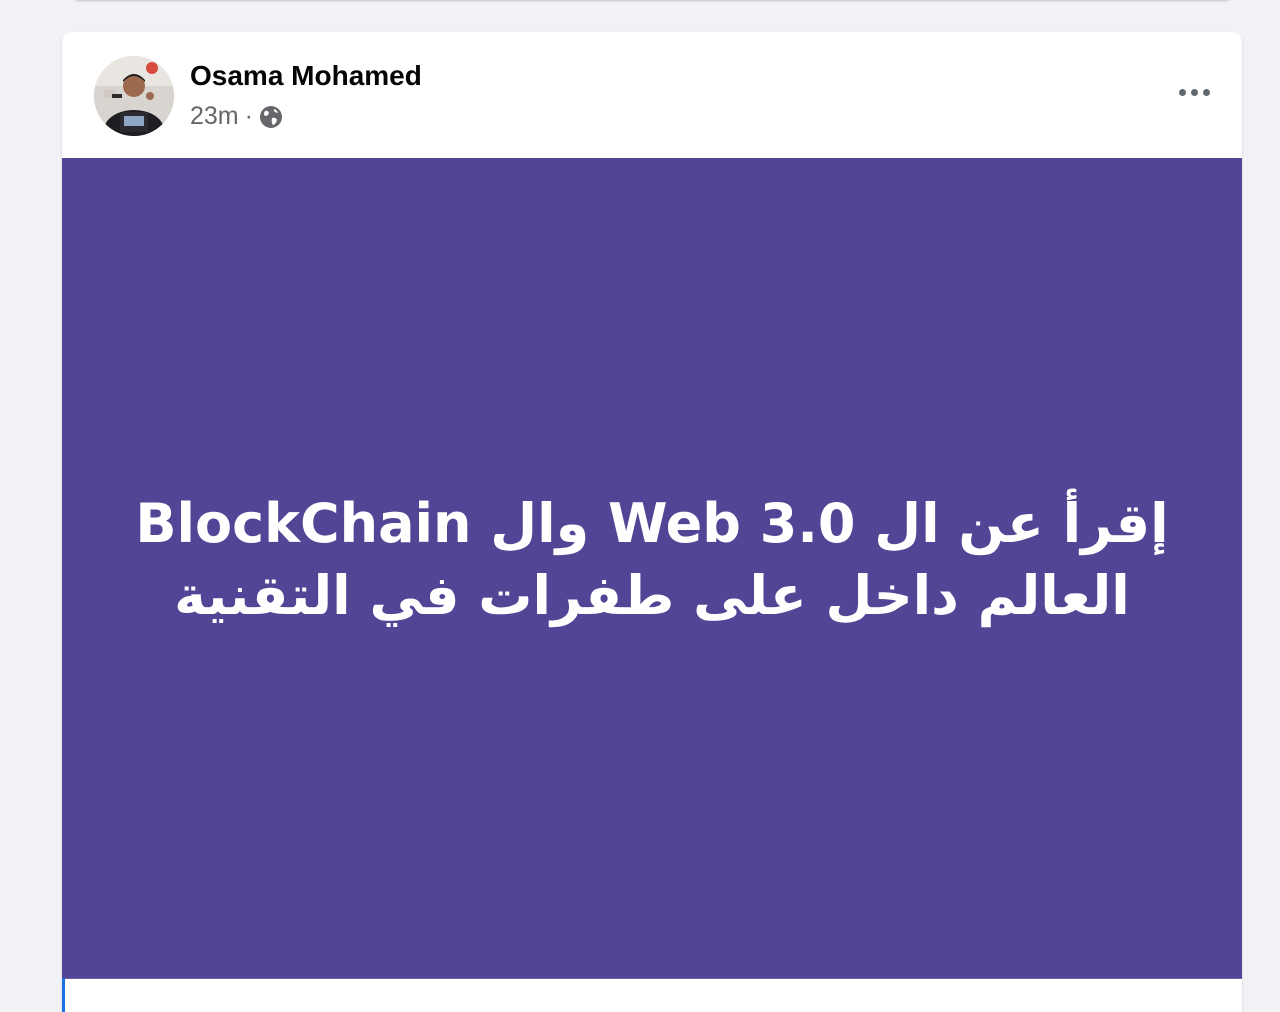 This screenshot has width=1280, height=1012. I want to click on avatar-photo-icon, so click(134, 96).